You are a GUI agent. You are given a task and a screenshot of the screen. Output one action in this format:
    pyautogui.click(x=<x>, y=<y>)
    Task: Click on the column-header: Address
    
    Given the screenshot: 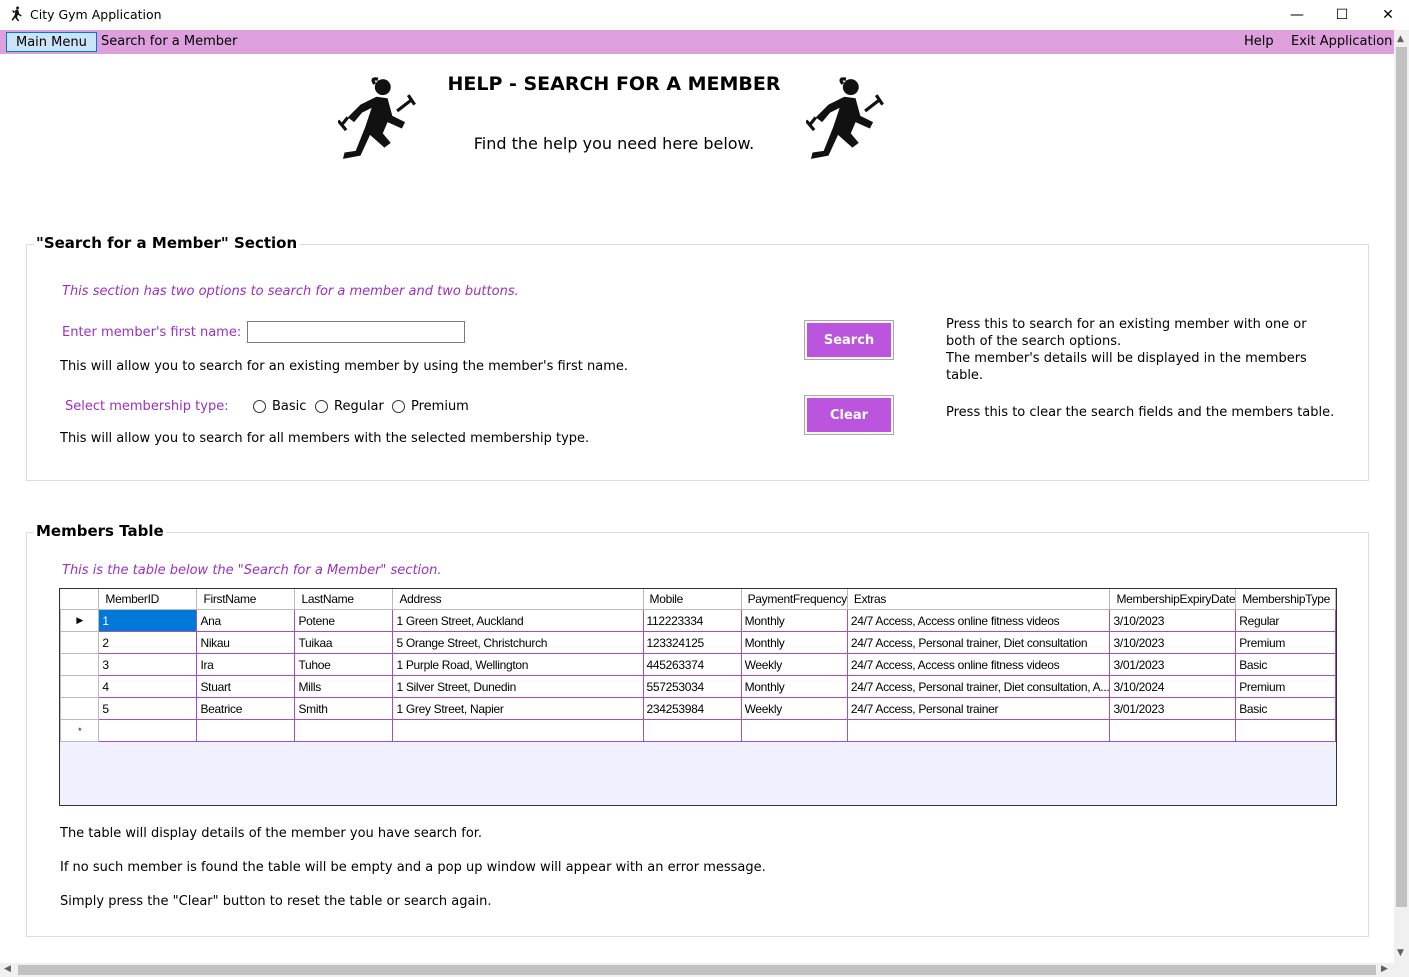 What is the action you would take?
    pyautogui.click(x=518, y=599)
    